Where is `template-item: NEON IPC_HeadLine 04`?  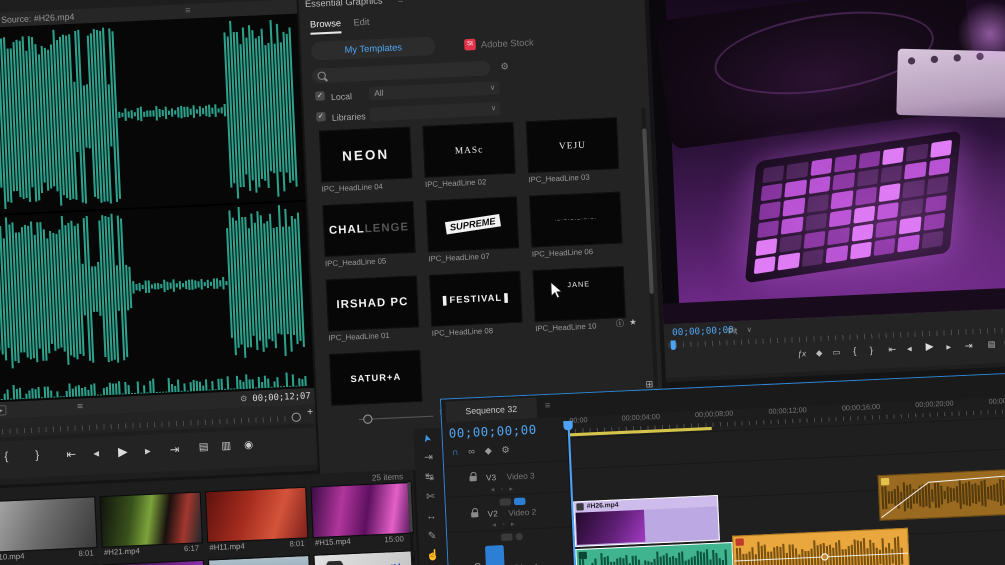 template-item: NEON IPC_HeadLine 04 is located at coordinates (366, 160).